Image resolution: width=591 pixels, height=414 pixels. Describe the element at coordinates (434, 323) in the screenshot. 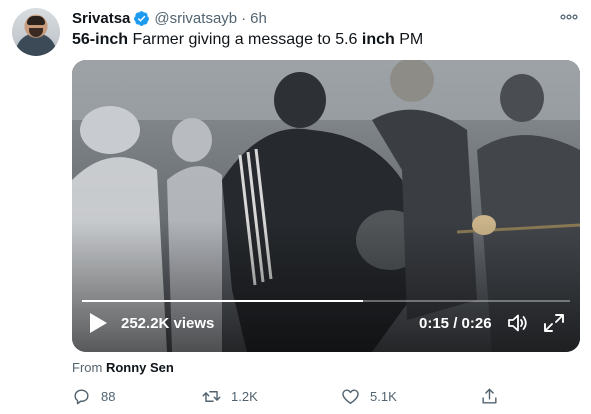

I see `time-current: 0:15` at that location.